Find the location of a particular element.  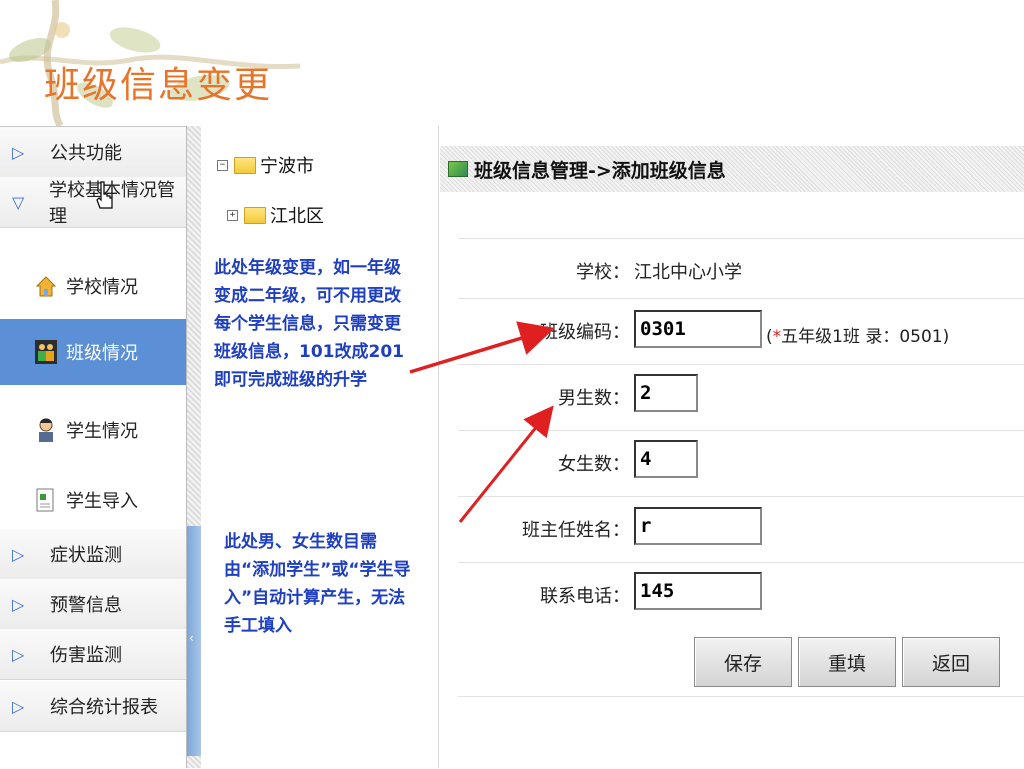

chevron-left-icon: ‹ is located at coordinates (191, 638).